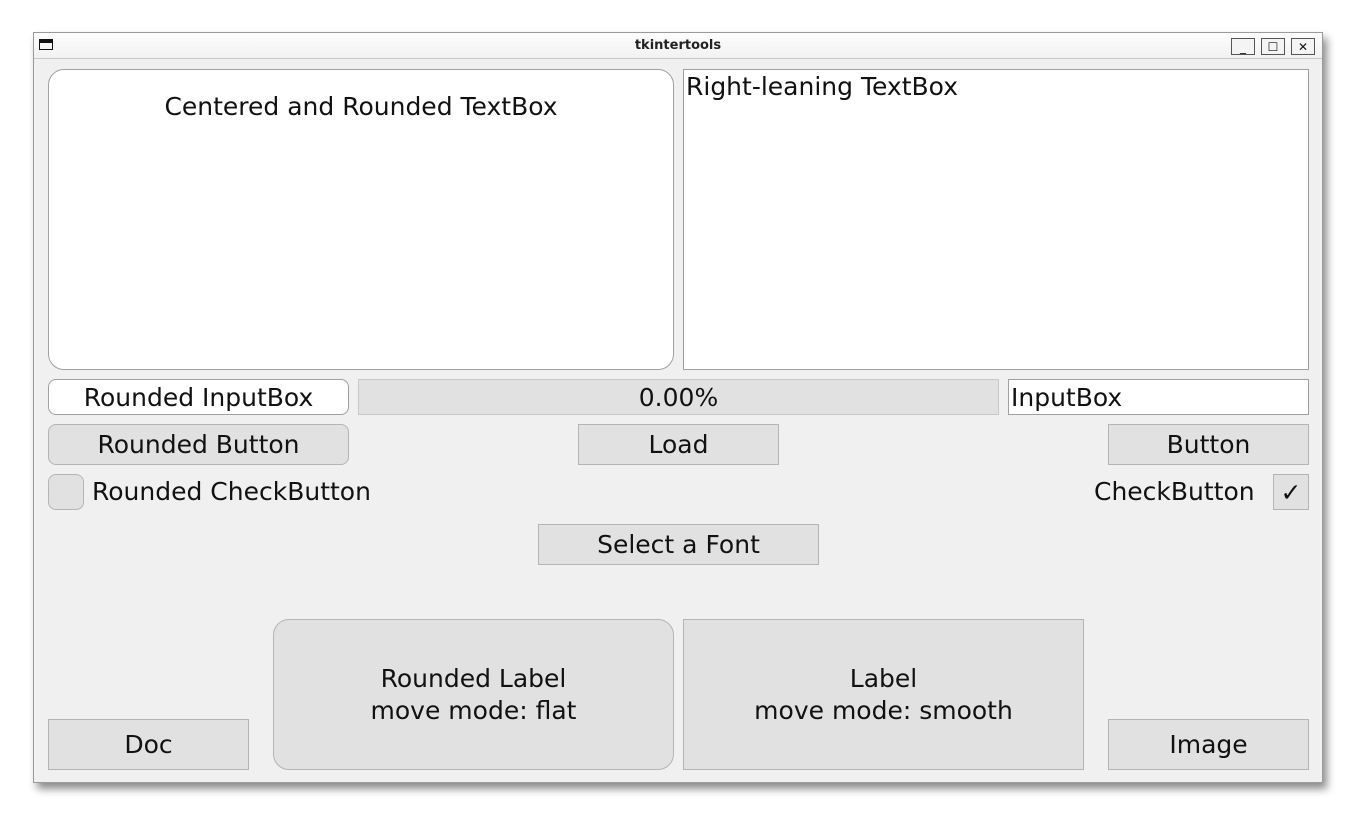 The image size is (1356, 817). I want to click on select-font-button-label: Select a Font, so click(678, 544).